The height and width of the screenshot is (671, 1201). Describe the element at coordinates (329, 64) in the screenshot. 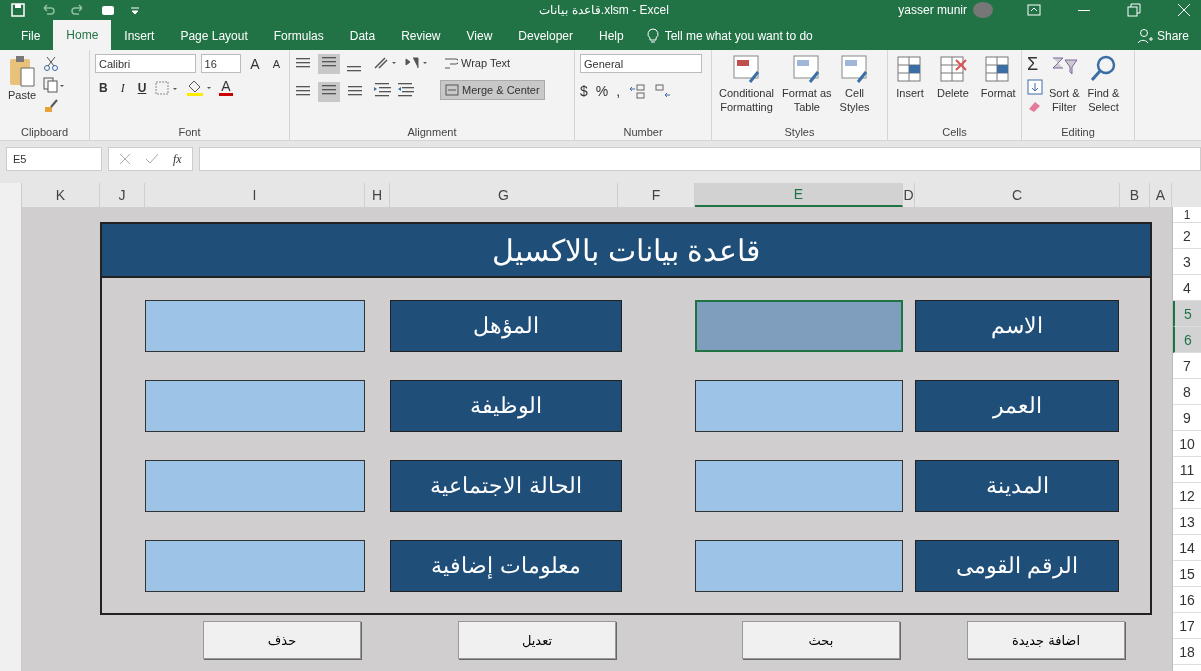

I see `middle-align-icon` at that location.